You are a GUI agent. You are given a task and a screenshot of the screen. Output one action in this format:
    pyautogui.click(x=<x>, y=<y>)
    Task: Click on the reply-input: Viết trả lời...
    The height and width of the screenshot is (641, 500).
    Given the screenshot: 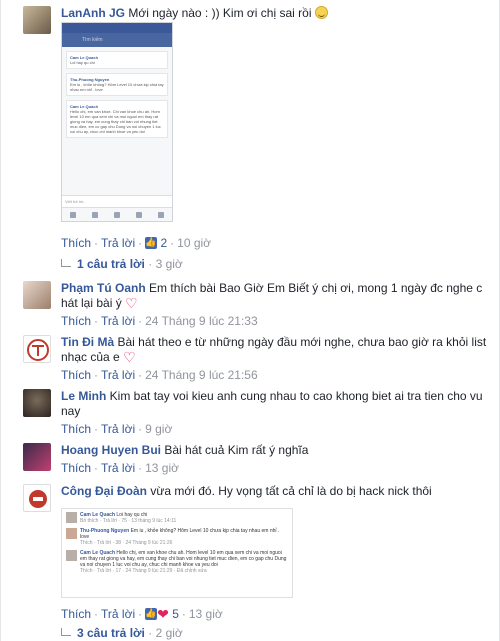 What is the action you would take?
    pyautogui.click(x=117, y=201)
    